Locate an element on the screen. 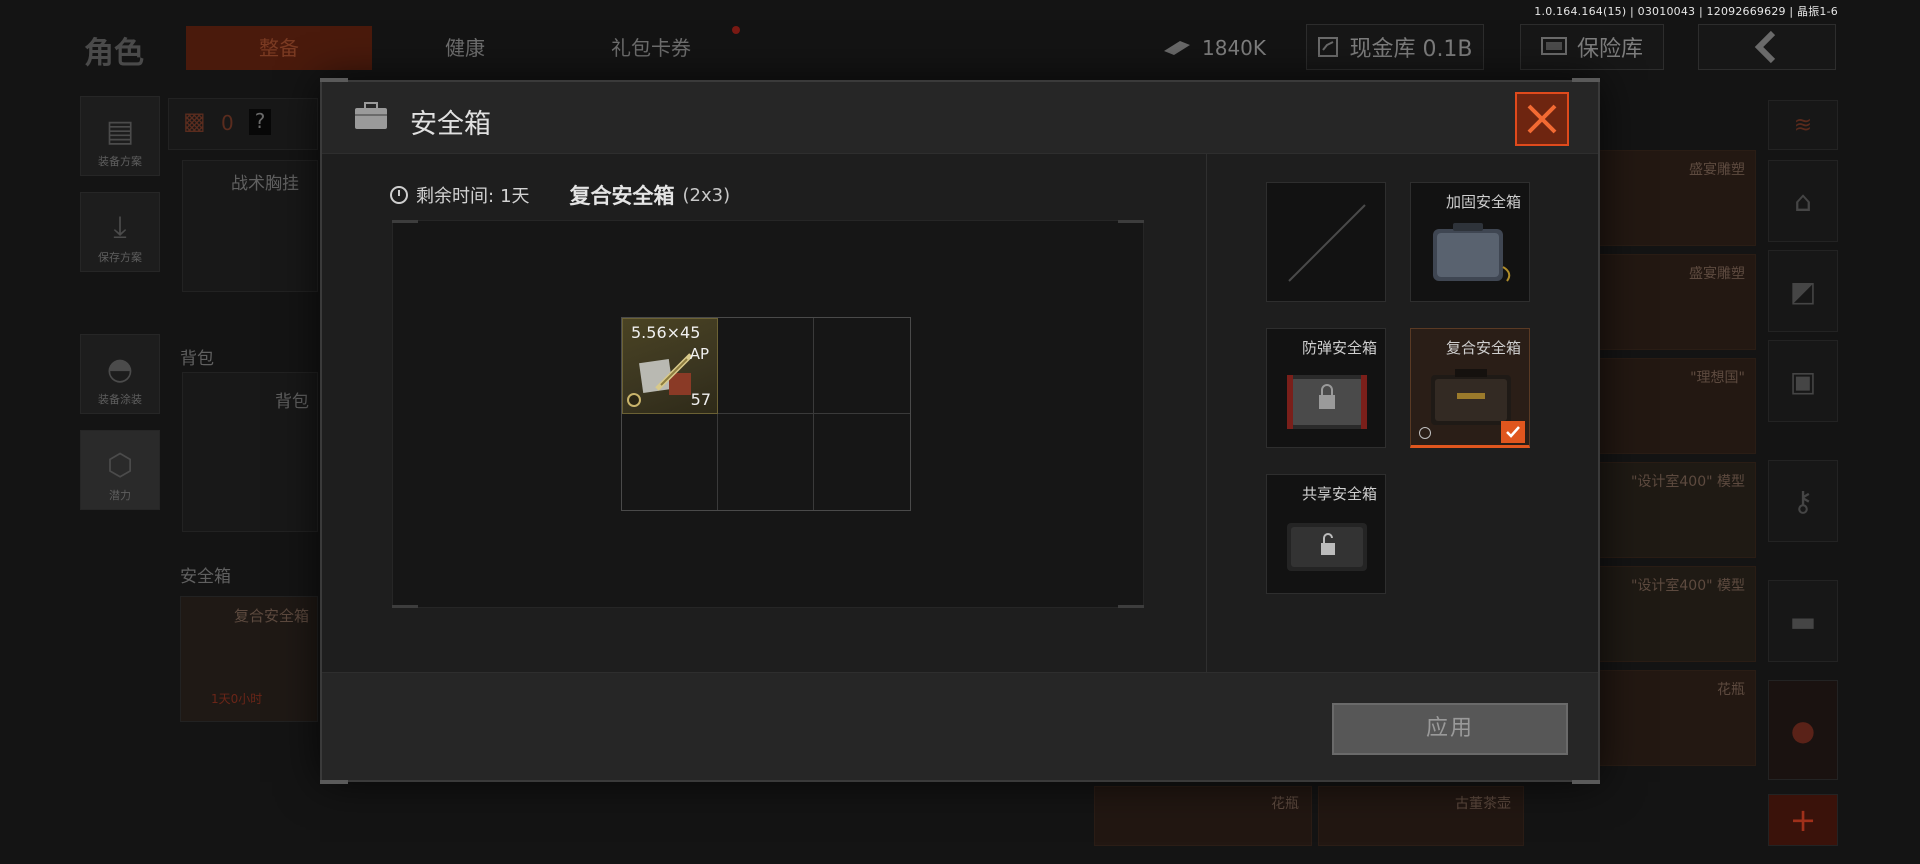 This screenshot has height=864, width=1920. case-option-reinforced: 加固安全箱 is located at coordinates (1470, 242).